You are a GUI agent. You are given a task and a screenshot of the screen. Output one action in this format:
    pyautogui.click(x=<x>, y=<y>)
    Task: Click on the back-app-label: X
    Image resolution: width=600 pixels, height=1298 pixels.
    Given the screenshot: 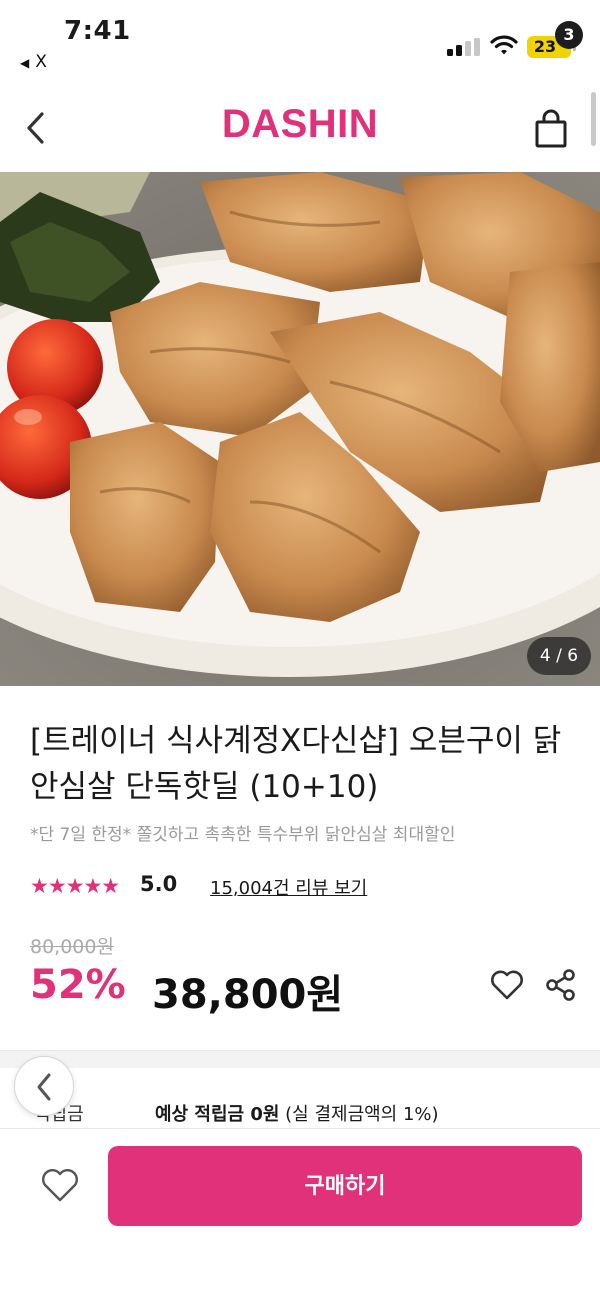 What is the action you would take?
    pyautogui.click(x=41, y=62)
    